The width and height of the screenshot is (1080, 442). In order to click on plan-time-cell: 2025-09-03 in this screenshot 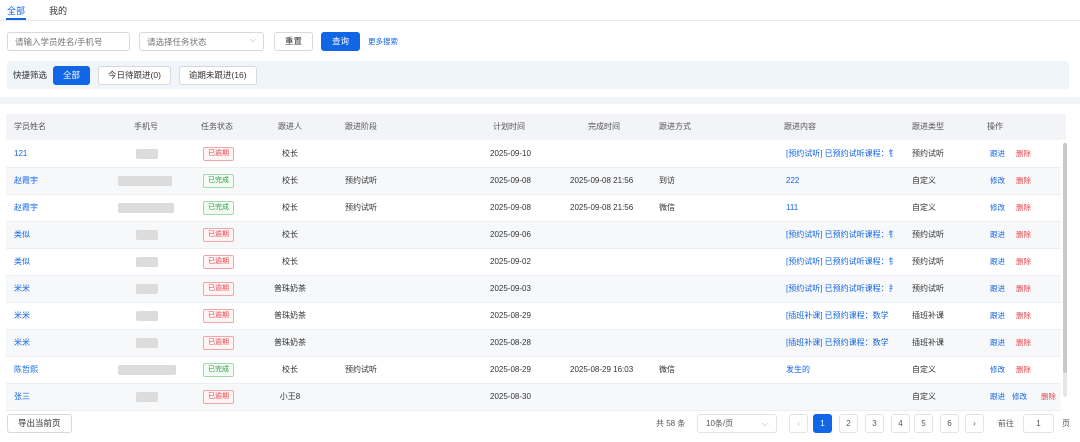, I will do `click(510, 288)`.